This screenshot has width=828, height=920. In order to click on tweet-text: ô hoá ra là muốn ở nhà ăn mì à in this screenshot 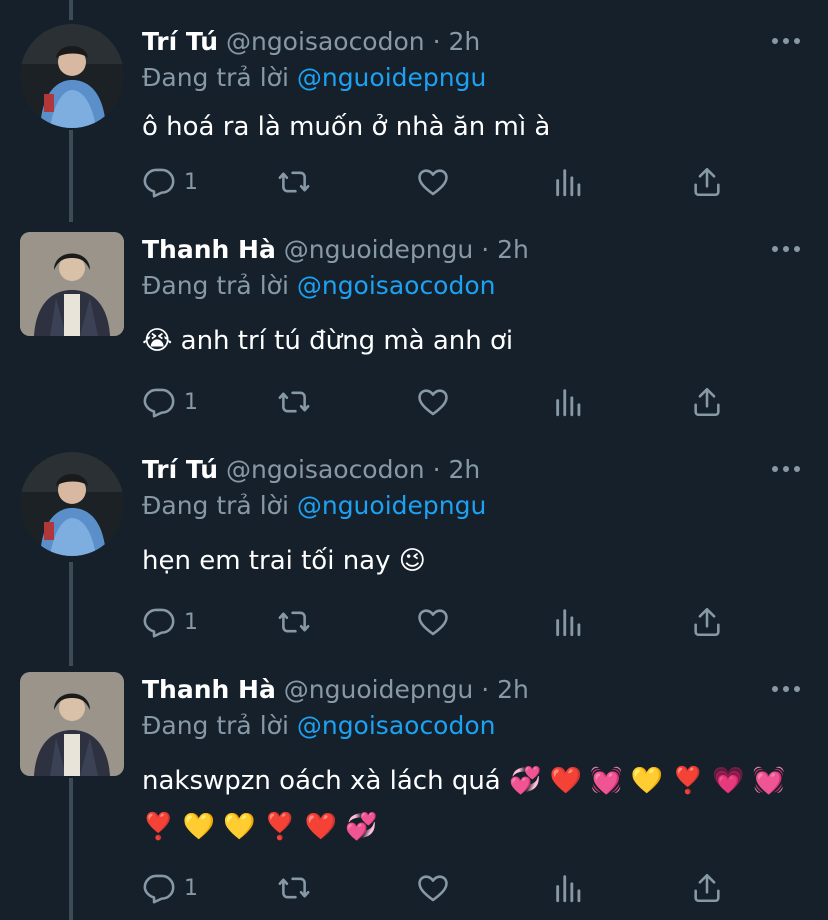, I will do `click(346, 127)`.